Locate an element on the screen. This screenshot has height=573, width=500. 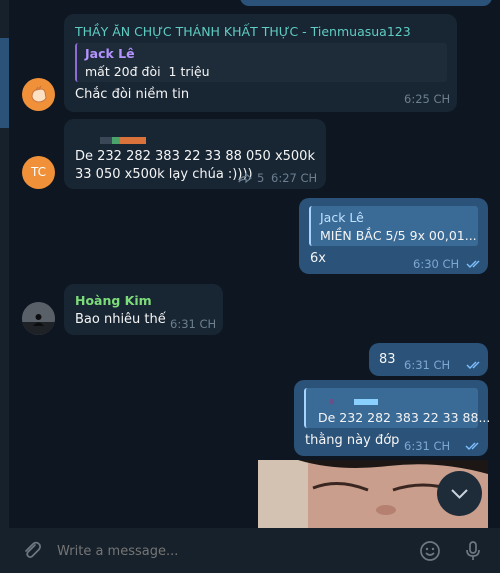
message-text: Bao nhiêu thế is located at coordinates (120, 319).